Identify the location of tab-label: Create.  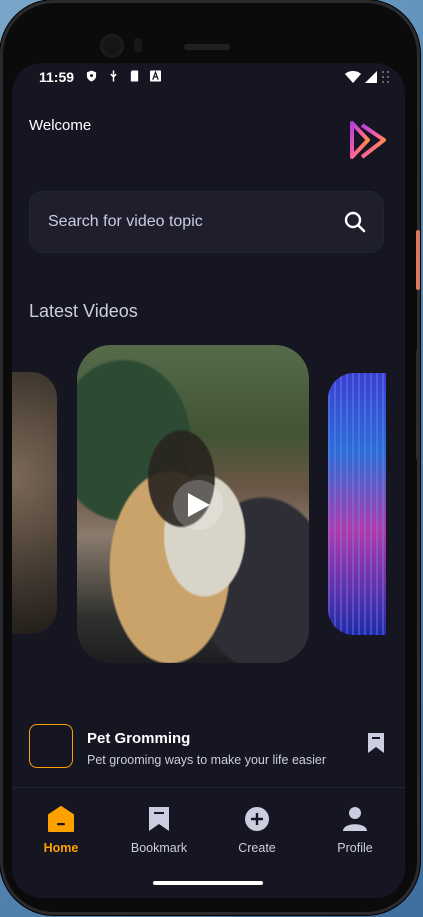
(257, 848).